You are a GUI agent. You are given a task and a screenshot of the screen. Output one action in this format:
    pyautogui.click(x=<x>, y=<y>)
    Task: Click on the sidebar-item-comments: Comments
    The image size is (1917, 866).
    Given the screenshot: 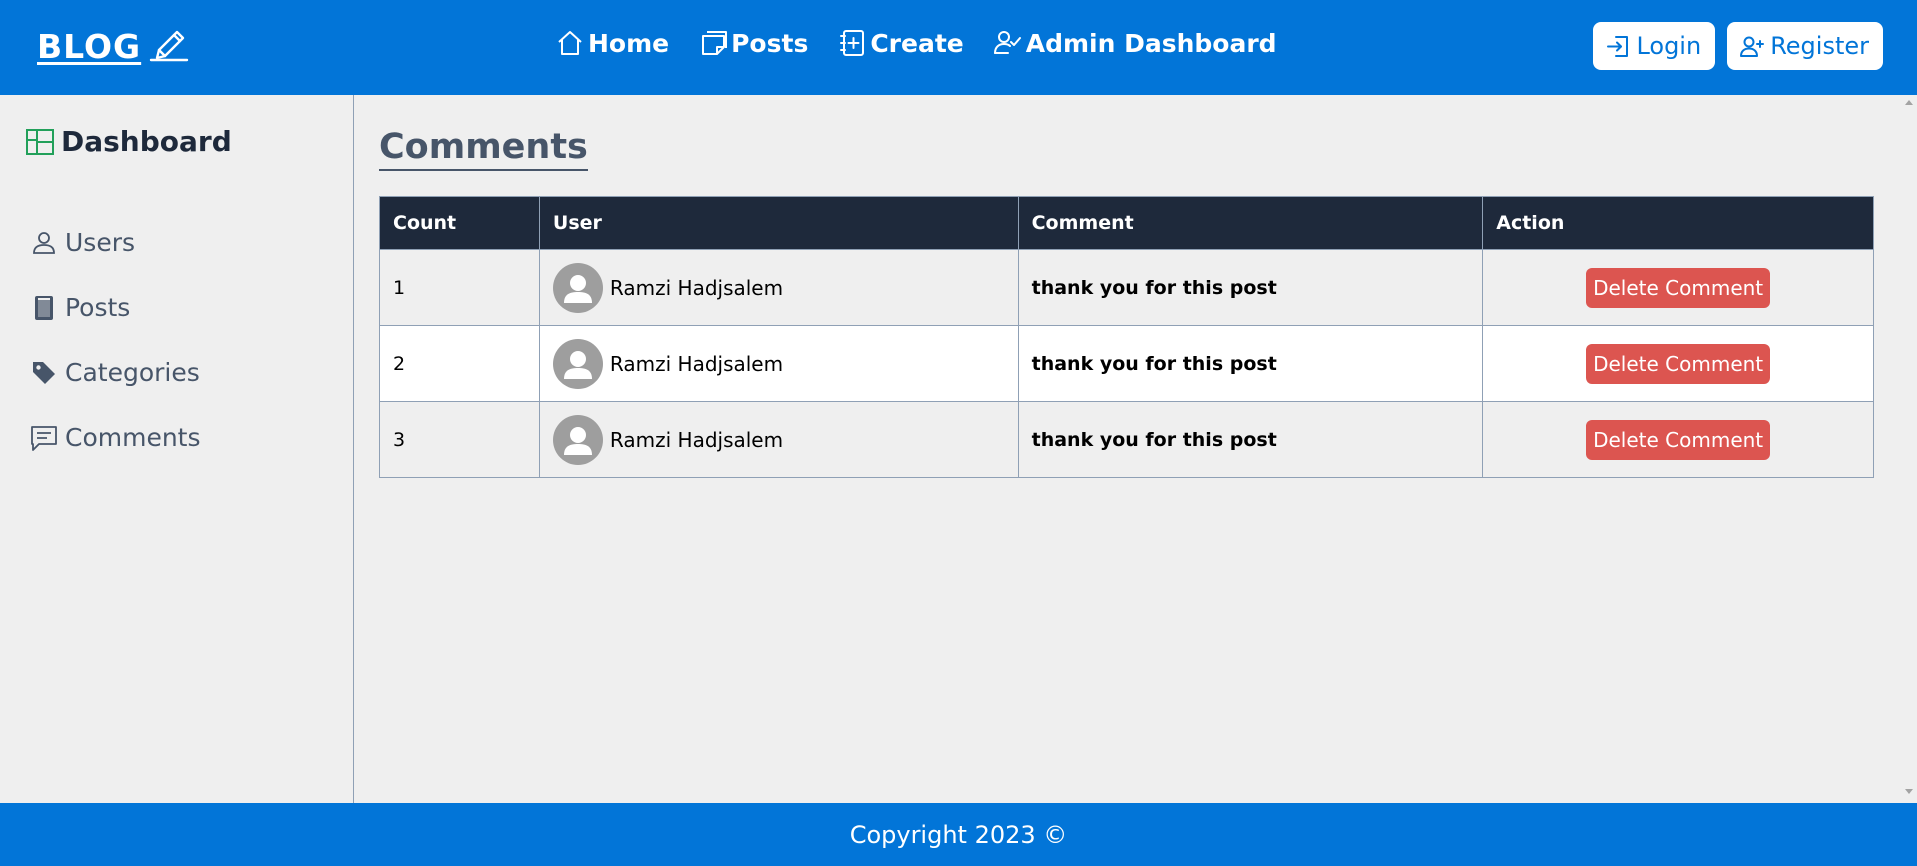 What is the action you would take?
    pyautogui.click(x=115, y=437)
    